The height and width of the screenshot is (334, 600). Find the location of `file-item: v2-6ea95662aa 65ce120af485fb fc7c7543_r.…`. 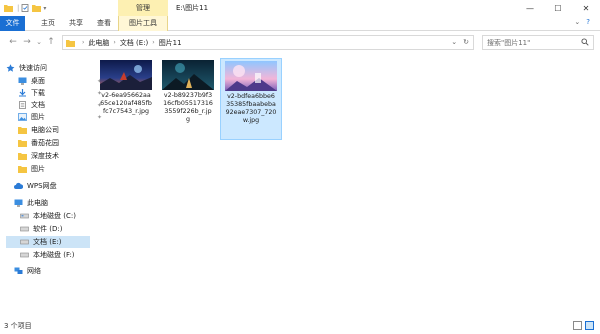

file-item: v2-6ea95662aa 65ce120af485fb fc7c7543_r.… is located at coordinates (127, 99).